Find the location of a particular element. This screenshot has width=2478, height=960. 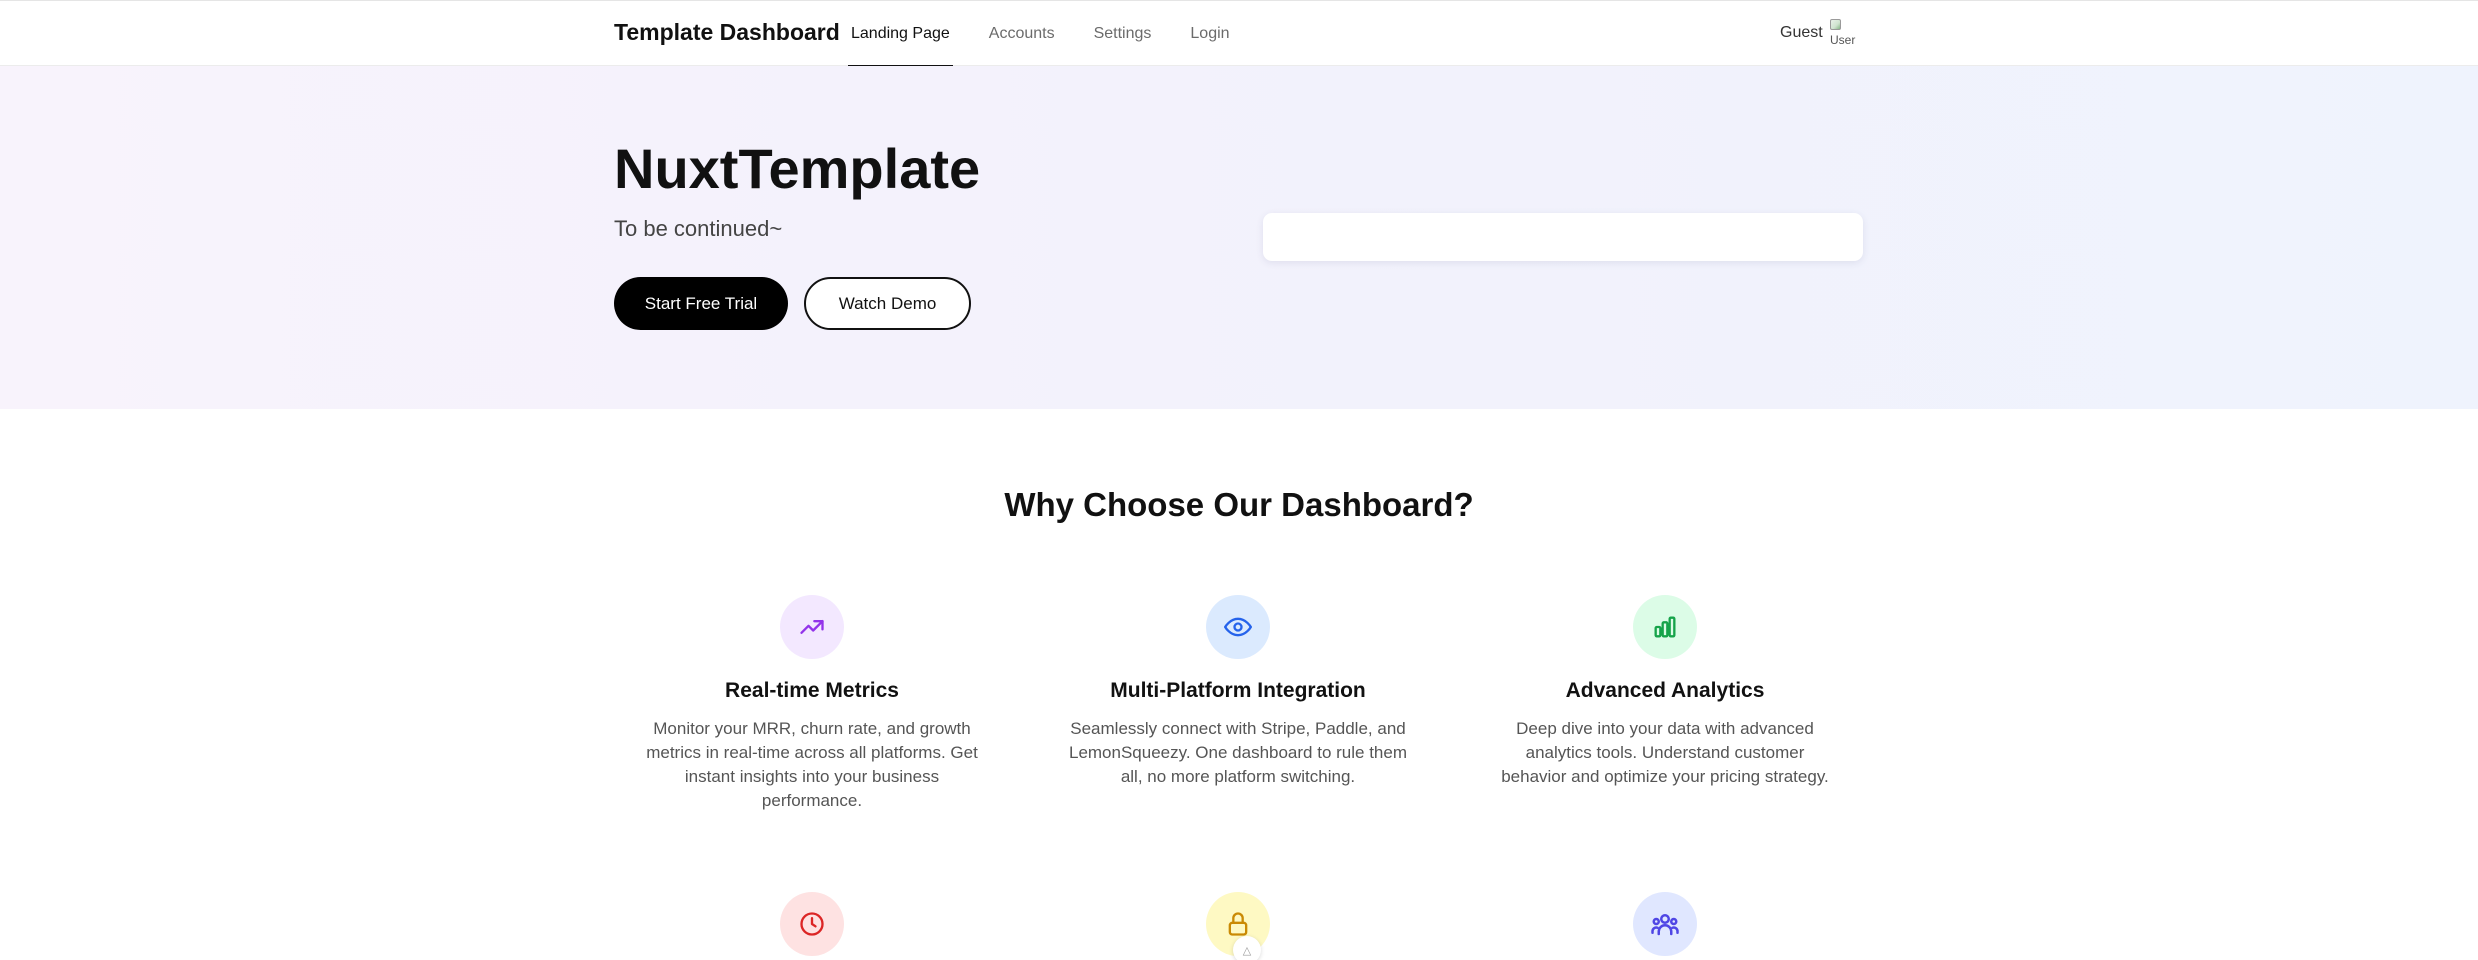

bar-chart-icon is located at coordinates (1665, 627).